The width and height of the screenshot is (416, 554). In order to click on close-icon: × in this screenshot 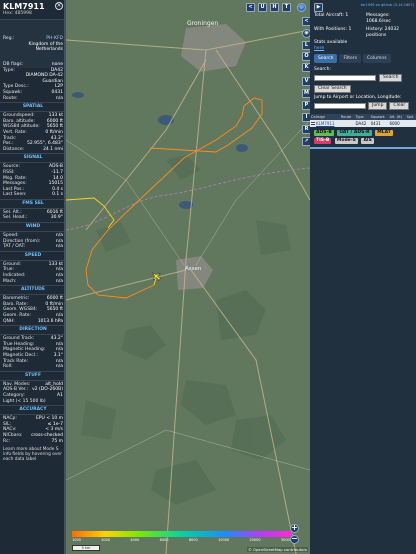, I will do `click(59, 6)`.